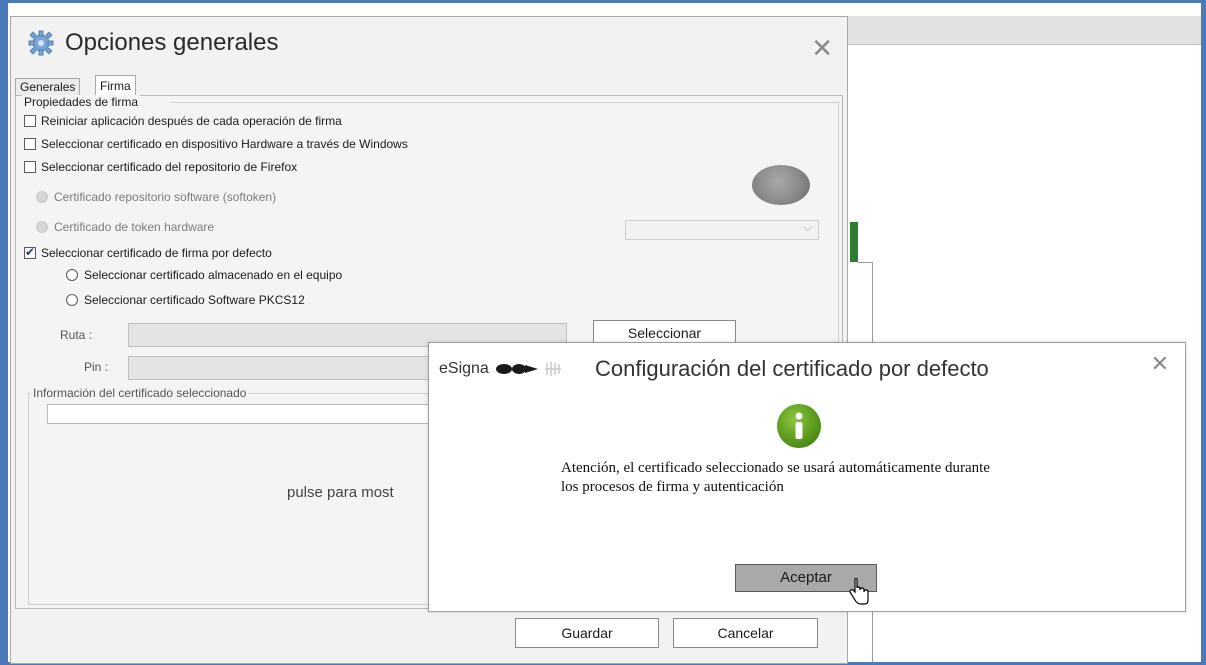 The image size is (1206, 665). Describe the element at coordinates (4, 332) in the screenshot. I see `window-frame-left` at that location.